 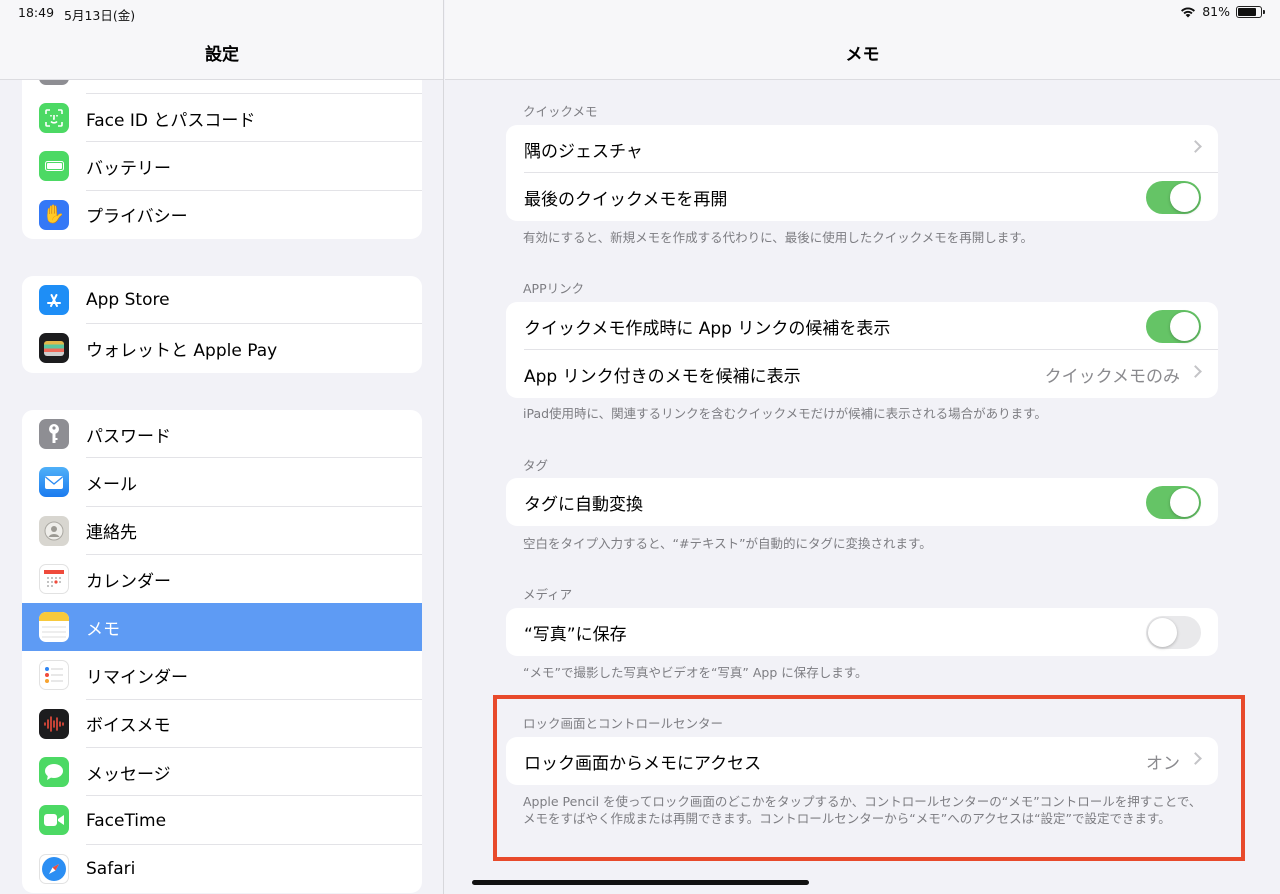 What do you see at coordinates (222, 166) in the screenshot?
I see `sidebar-item-battery: バッテリー` at bounding box center [222, 166].